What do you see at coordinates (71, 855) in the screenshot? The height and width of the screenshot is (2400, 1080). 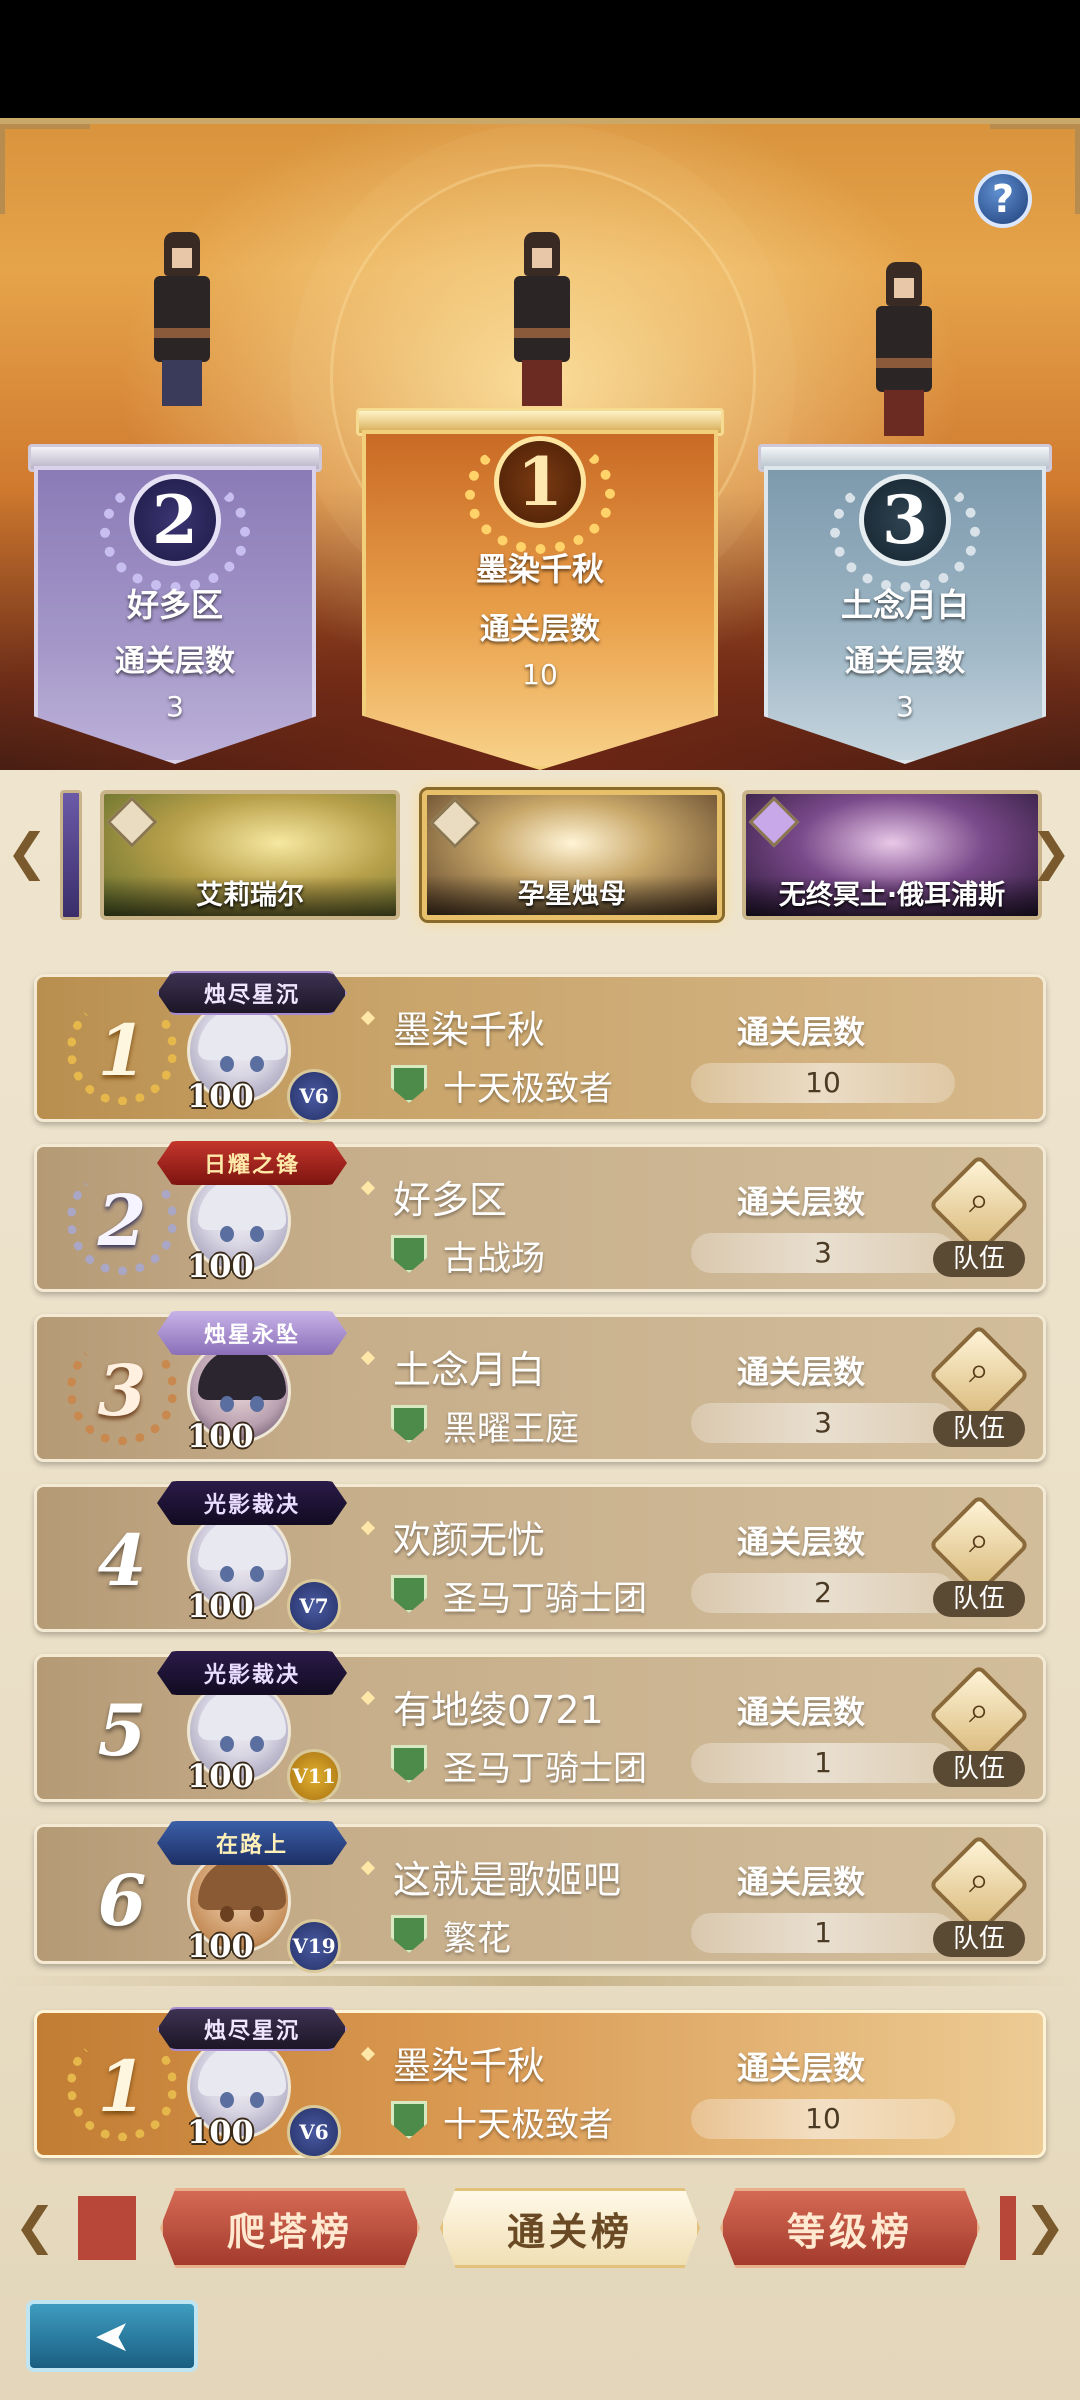 I see `boss-card-partial` at bounding box center [71, 855].